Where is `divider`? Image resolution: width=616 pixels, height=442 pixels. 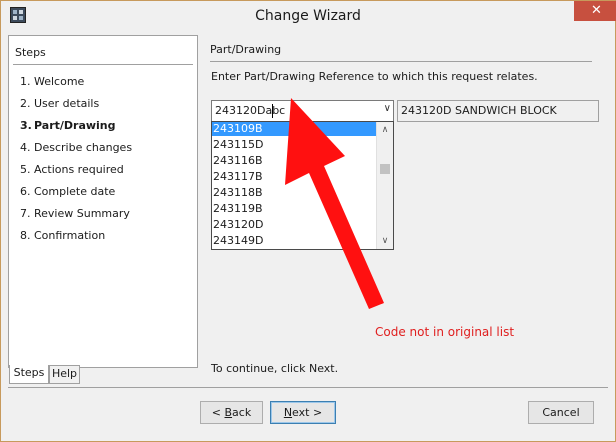
divider is located at coordinates (308, 387).